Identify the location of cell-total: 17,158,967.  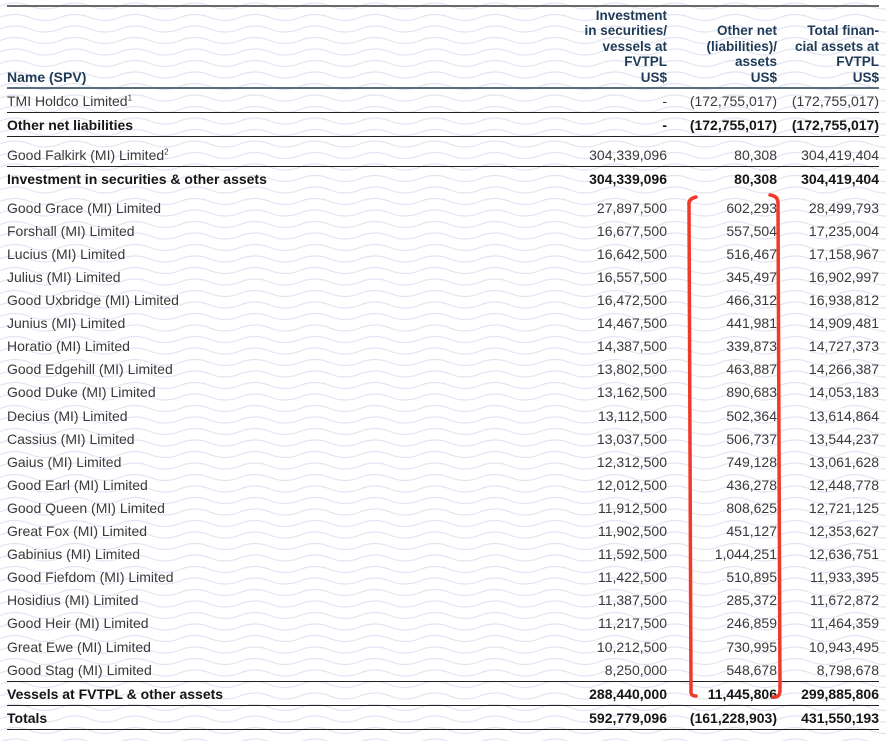
(843, 253).